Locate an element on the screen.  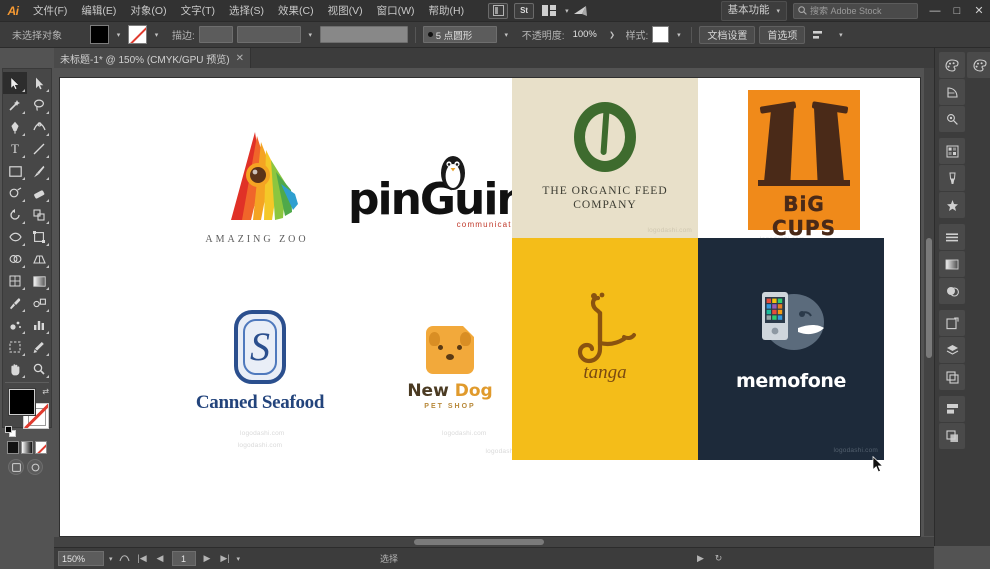
artboard-number-input: 1 is located at coordinates (183, 558).